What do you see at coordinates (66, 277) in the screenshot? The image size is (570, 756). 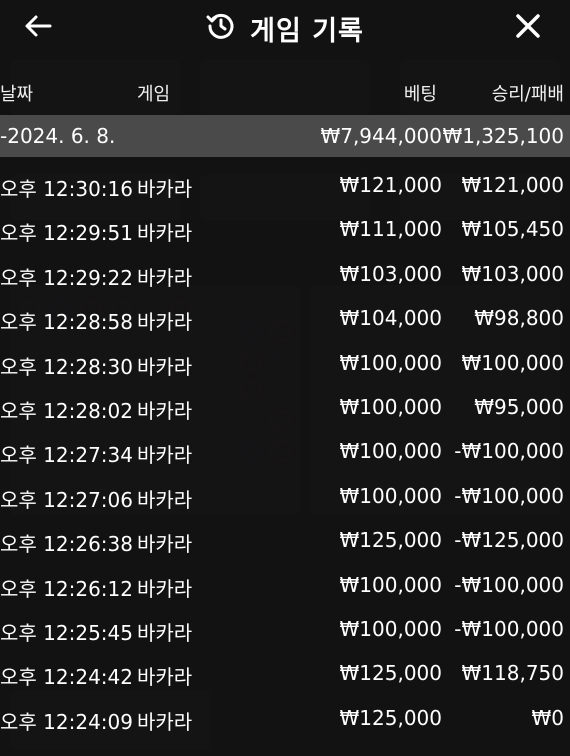 I see `row-time: 오후 12:29:22` at bounding box center [66, 277].